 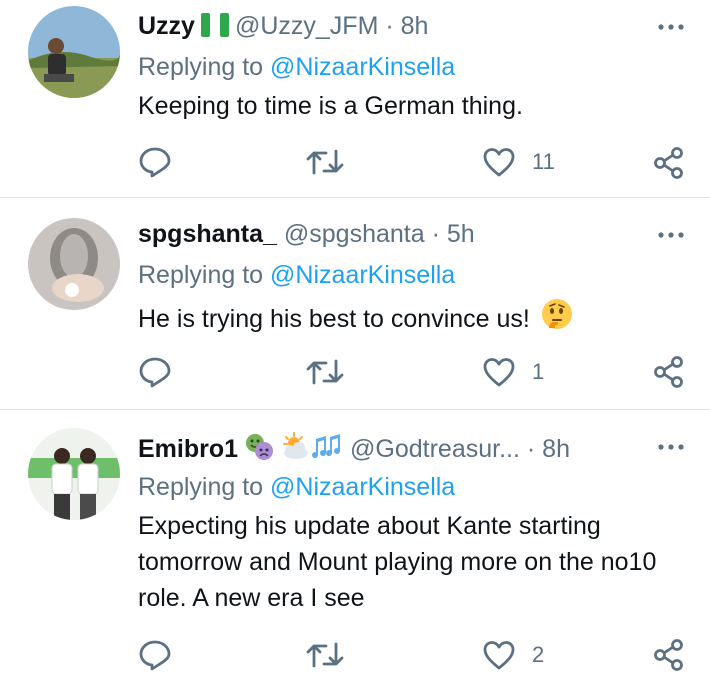 What do you see at coordinates (330, 106) in the screenshot?
I see `tweet-text: Keeping to time is a German thing.` at bounding box center [330, 106].